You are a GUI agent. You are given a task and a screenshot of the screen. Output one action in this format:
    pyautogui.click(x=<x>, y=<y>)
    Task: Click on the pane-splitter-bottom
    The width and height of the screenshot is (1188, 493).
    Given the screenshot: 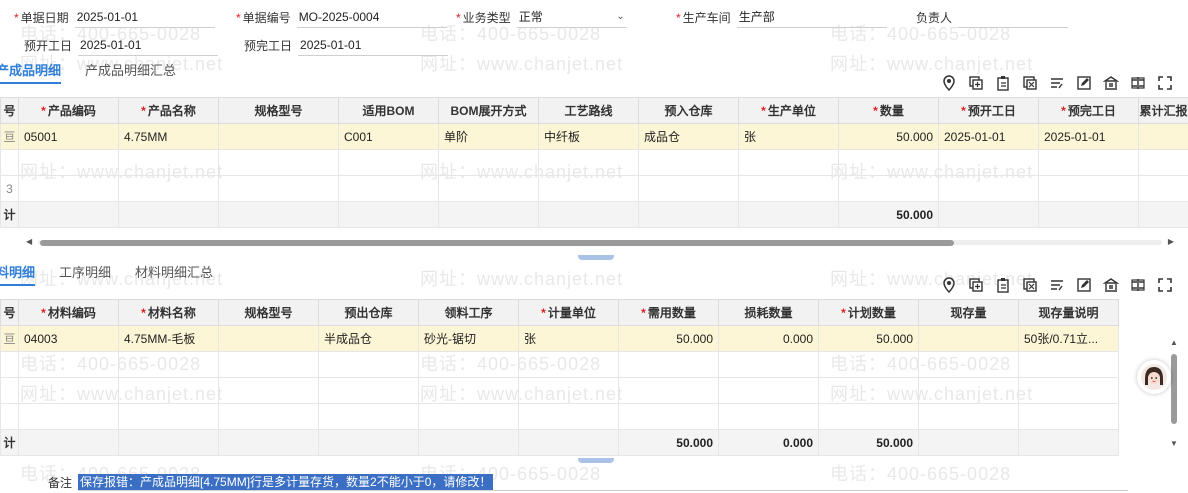 What is the action you would take?
    pyautogui.click(x=596, y=460)
    